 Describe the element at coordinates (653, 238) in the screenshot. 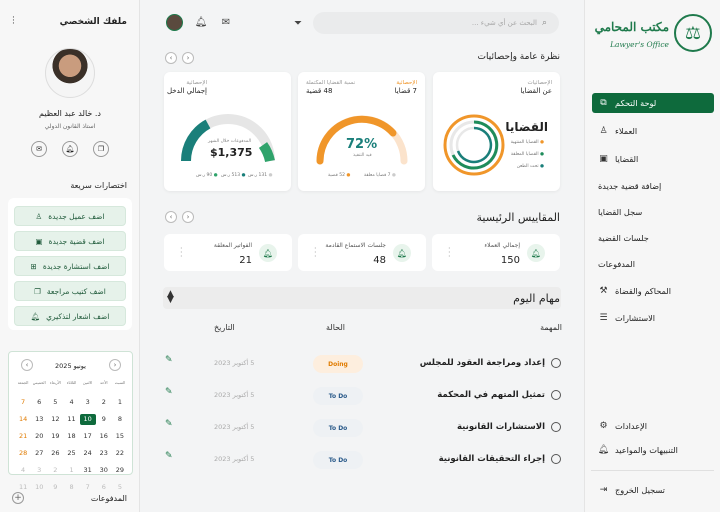

I see `nav-case-sessions: جلسات القضية` at that location.